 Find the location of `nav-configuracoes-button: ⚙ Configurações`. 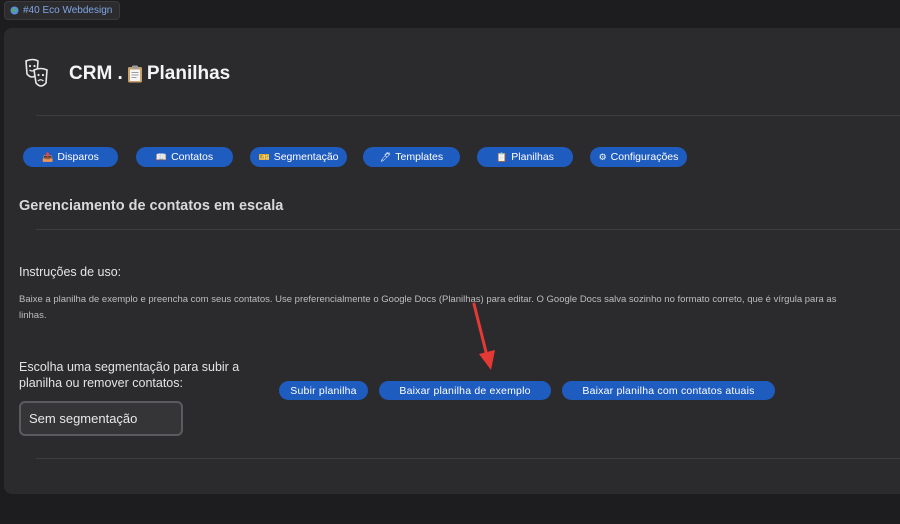

nav-configuracoes-button: ⚙ Configurações is located at coordinates (638, 157).